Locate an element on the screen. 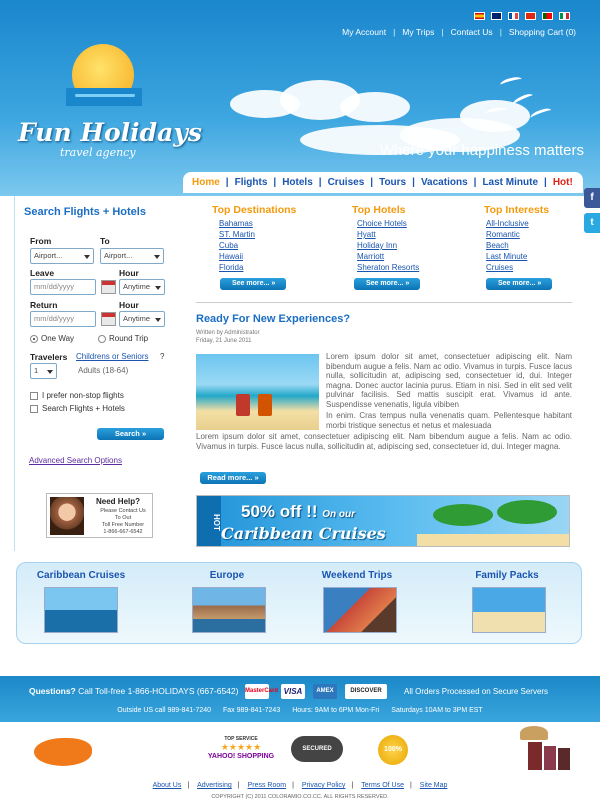 This screenshot has height=811, width=600. article-title: Ready For New Experiences? is located at coordinates (273, 319).